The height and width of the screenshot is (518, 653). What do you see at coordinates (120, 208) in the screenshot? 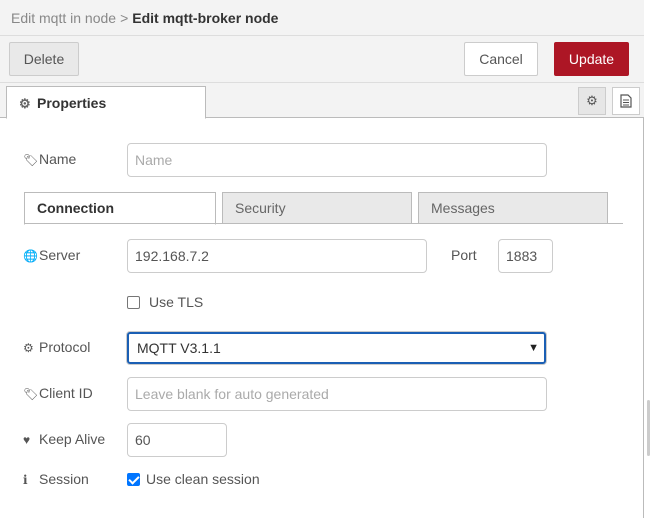
I see `subtab-connection: Connection` at bounding box center [120, 208].